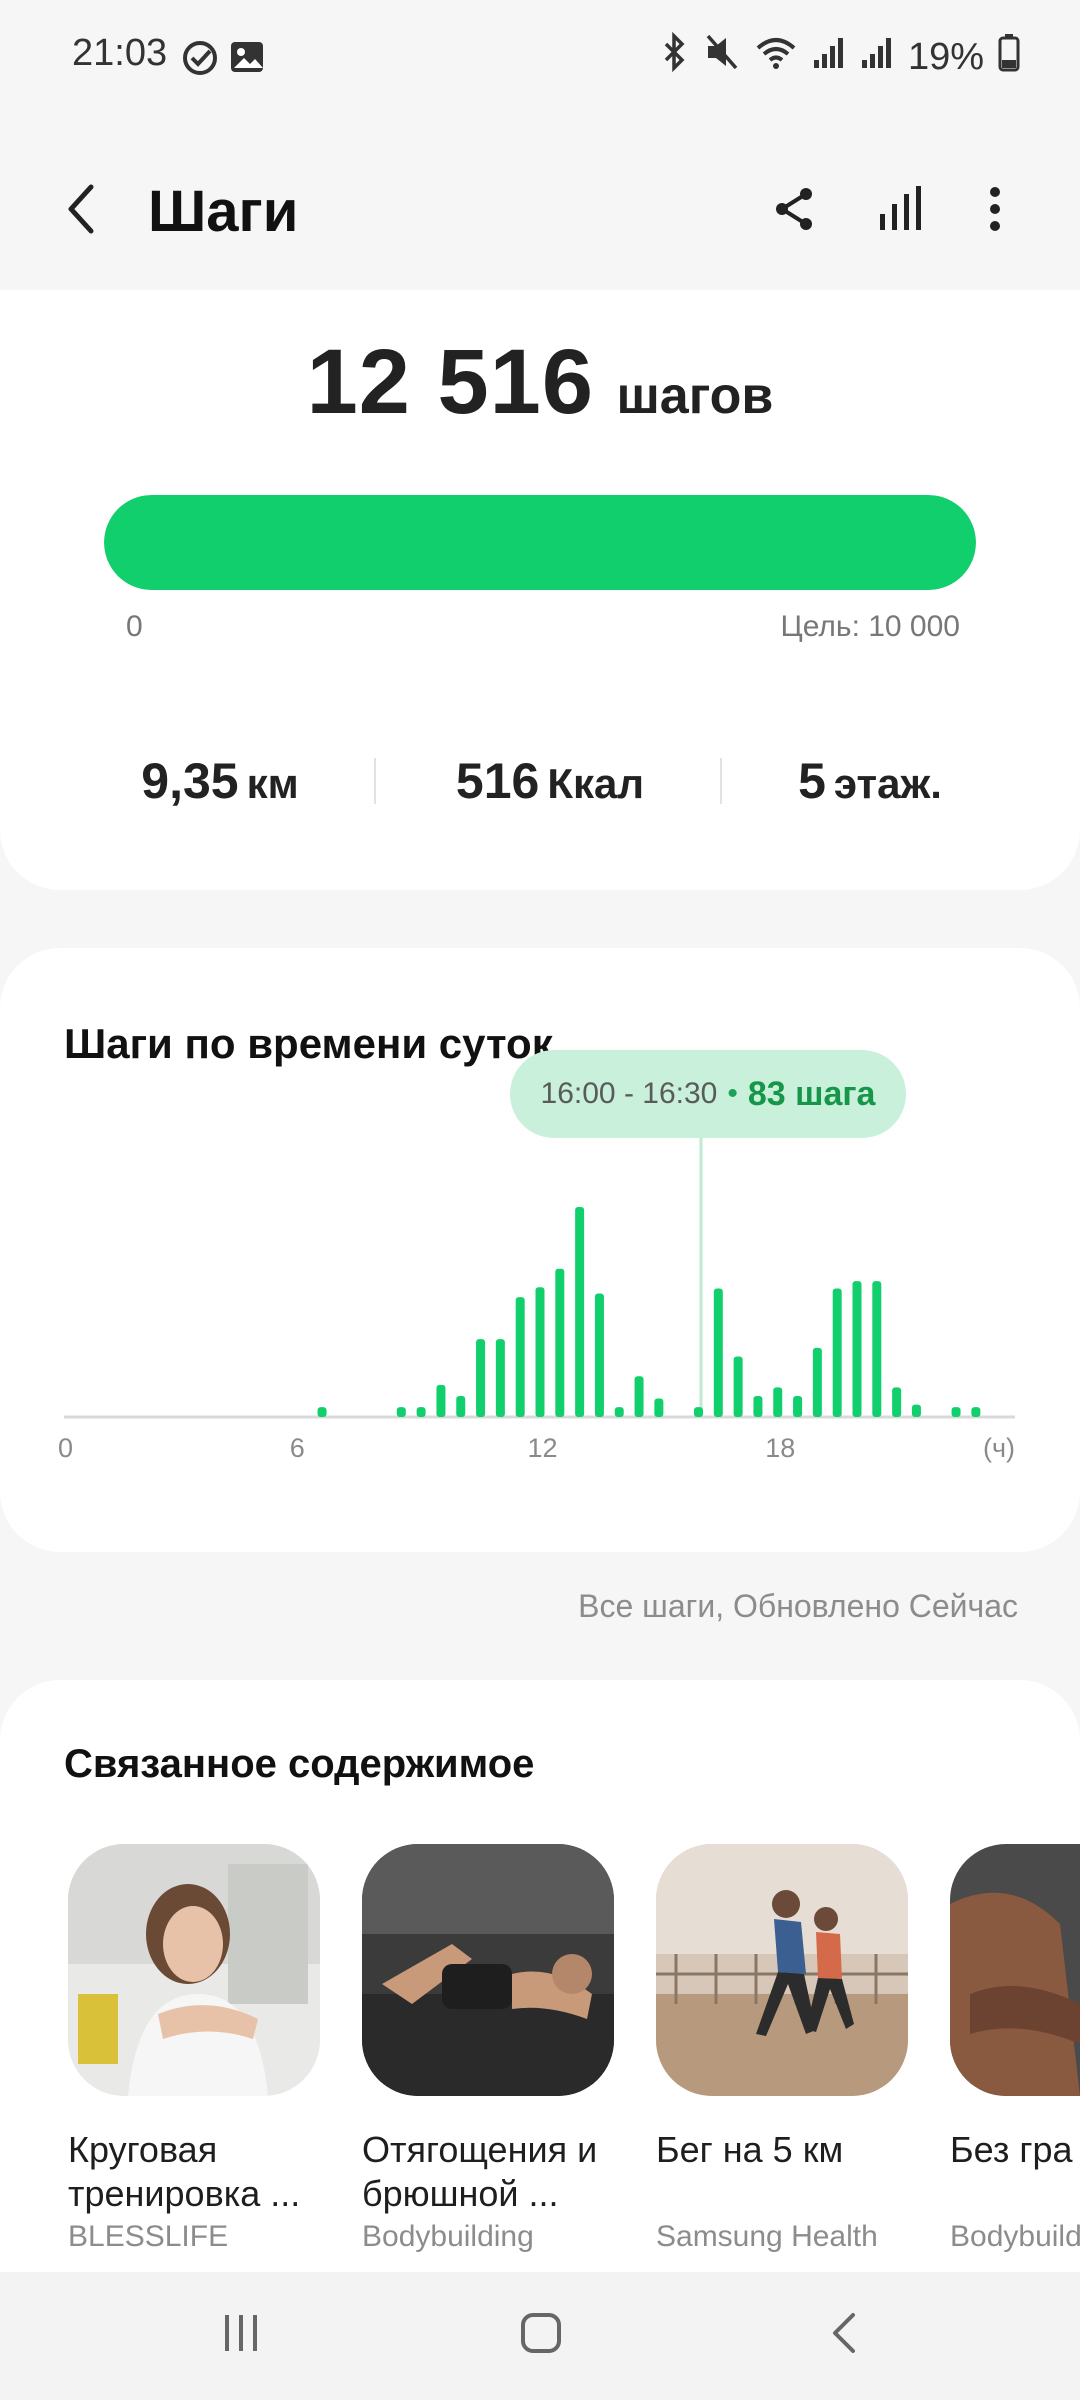 The height and width of the screenshot is (2400, 1080). What do you see at coordinates (247, 59) in the screenshot?
I see `image-icon` at bounding box center [247, 59].